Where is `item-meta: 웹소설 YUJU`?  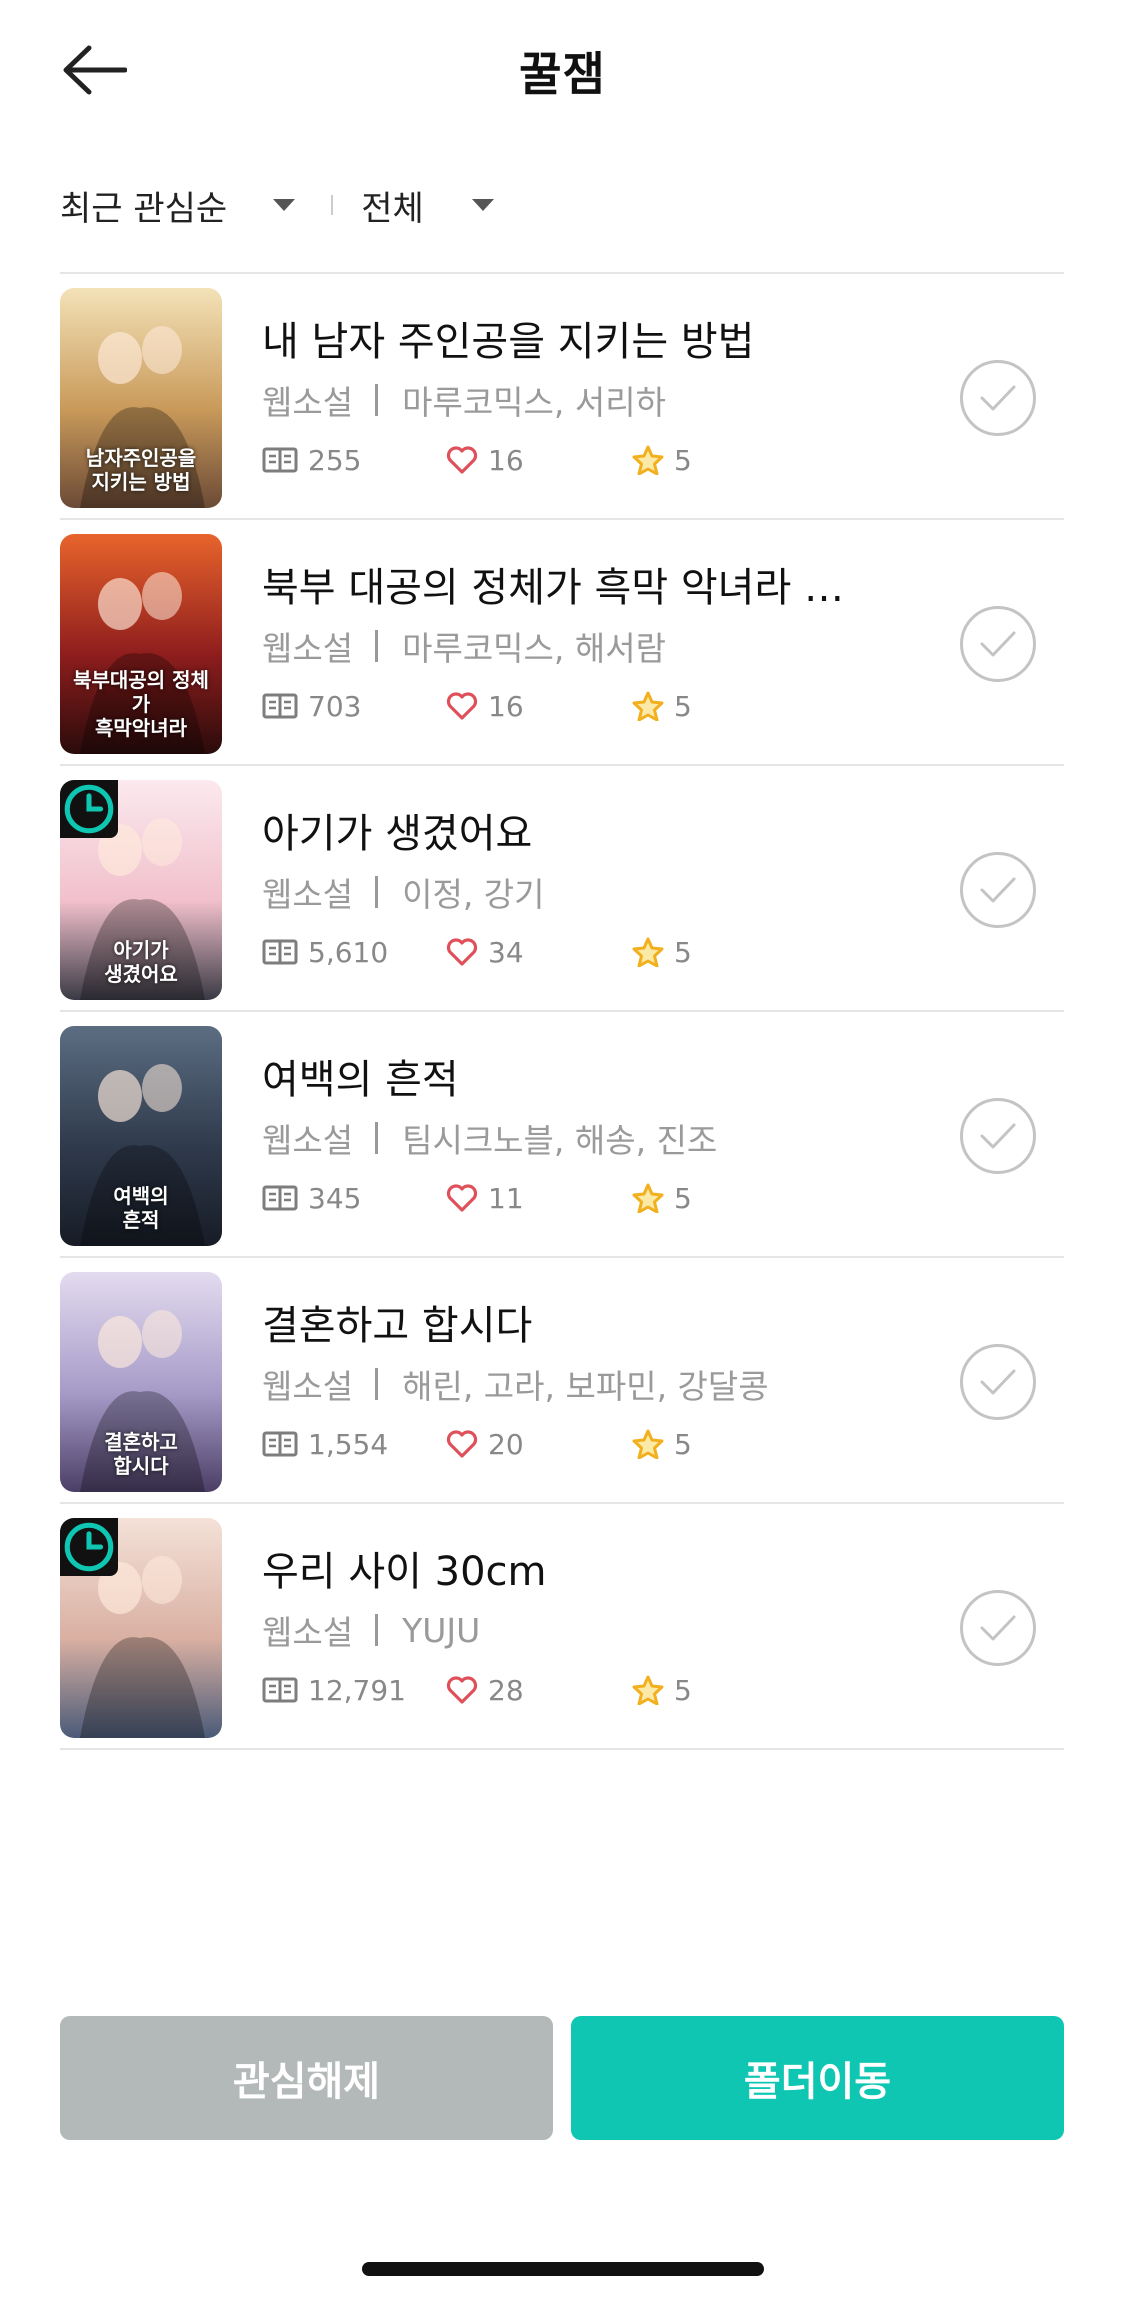
item-meta: 웹소설 YUJU is located at coordinates (572, 1630).